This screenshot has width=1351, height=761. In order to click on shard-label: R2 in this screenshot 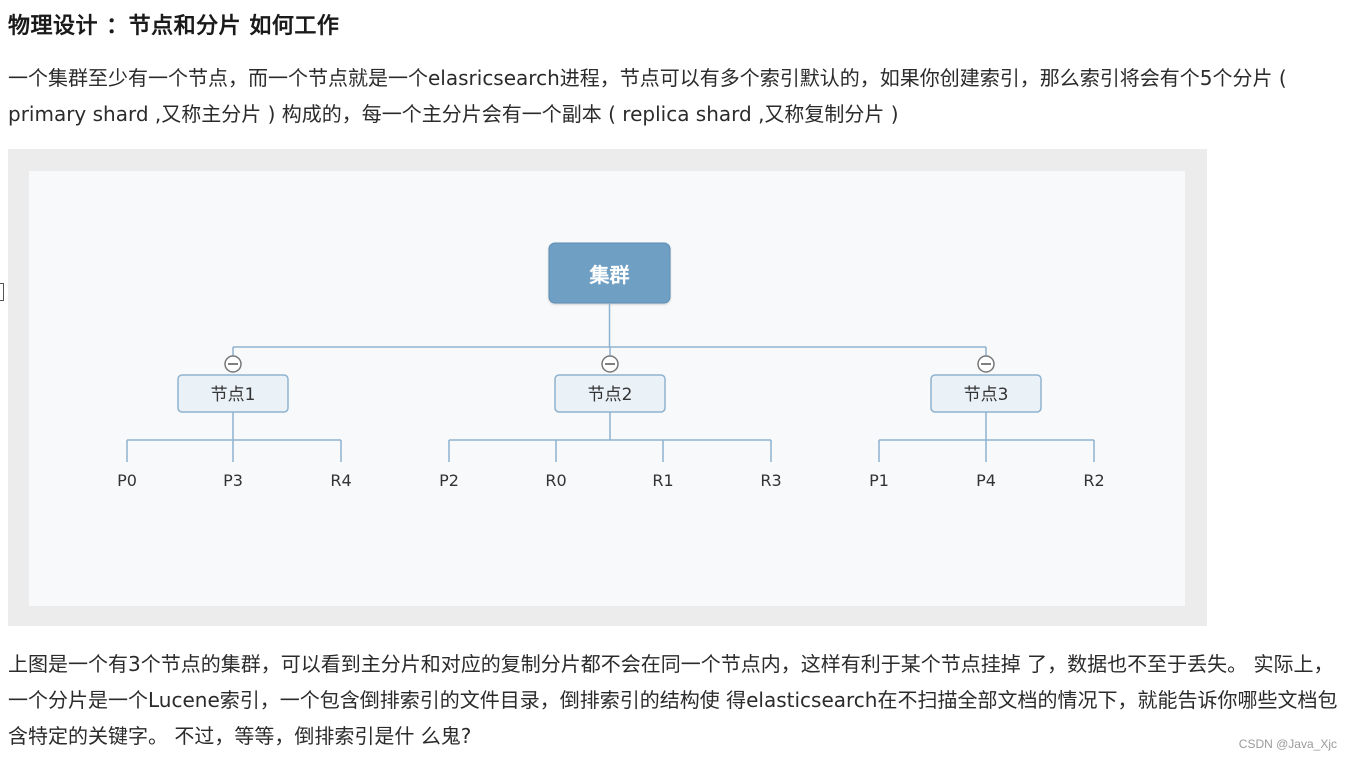, I will do `click(1093, 480)`.